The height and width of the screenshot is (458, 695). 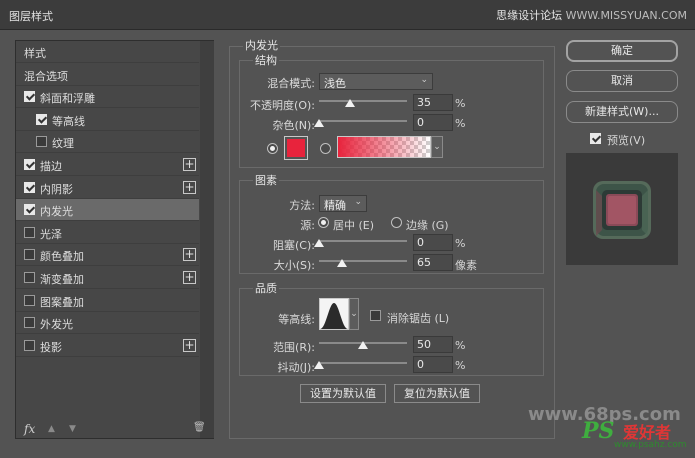 What do you see at coordinates (375, 315) in the screenshot?
I see `antialias-checkbox` at bounding box center [375, 315].